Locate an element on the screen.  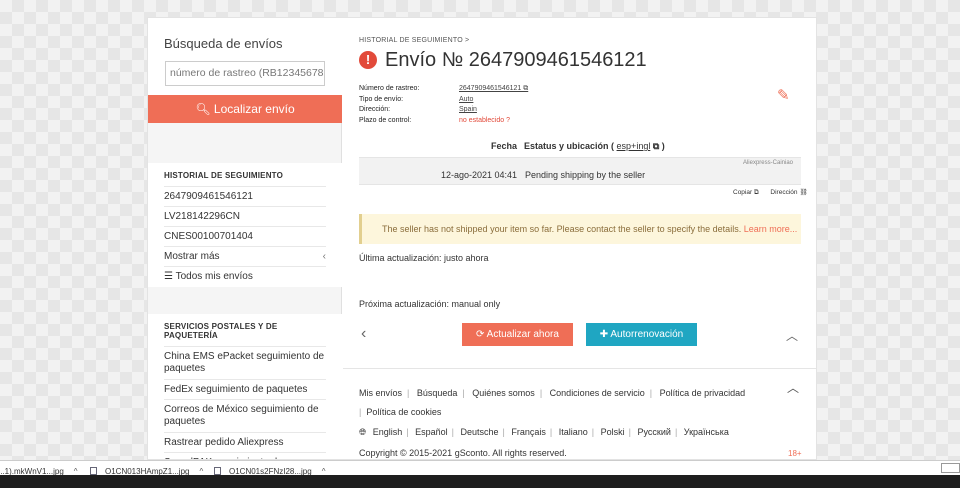
footer-link: Búsqueda is located at coordinates (437, 393).